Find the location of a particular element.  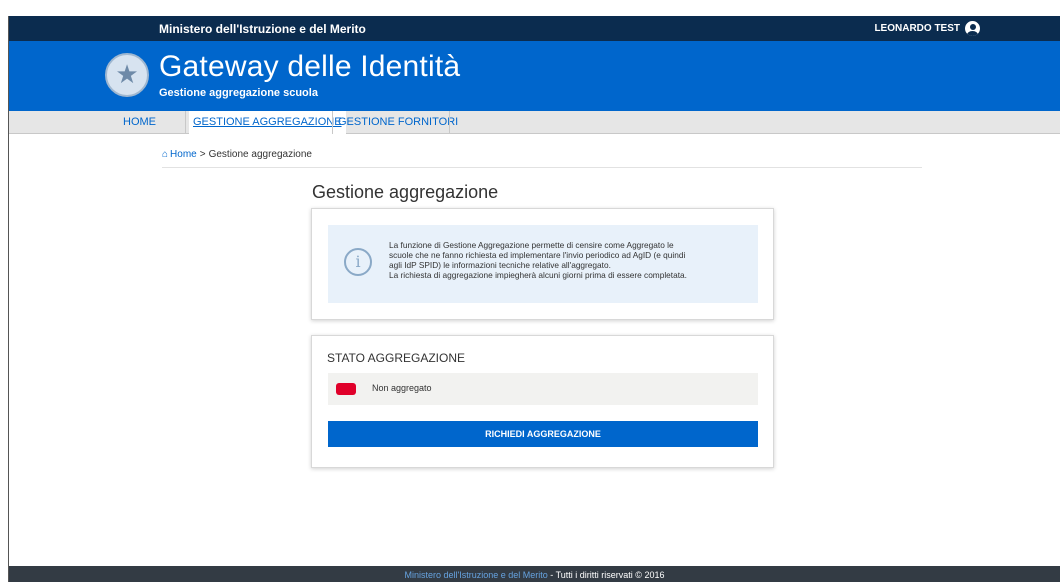

status-row: Non aggregato is located at coordinates (543, 389).